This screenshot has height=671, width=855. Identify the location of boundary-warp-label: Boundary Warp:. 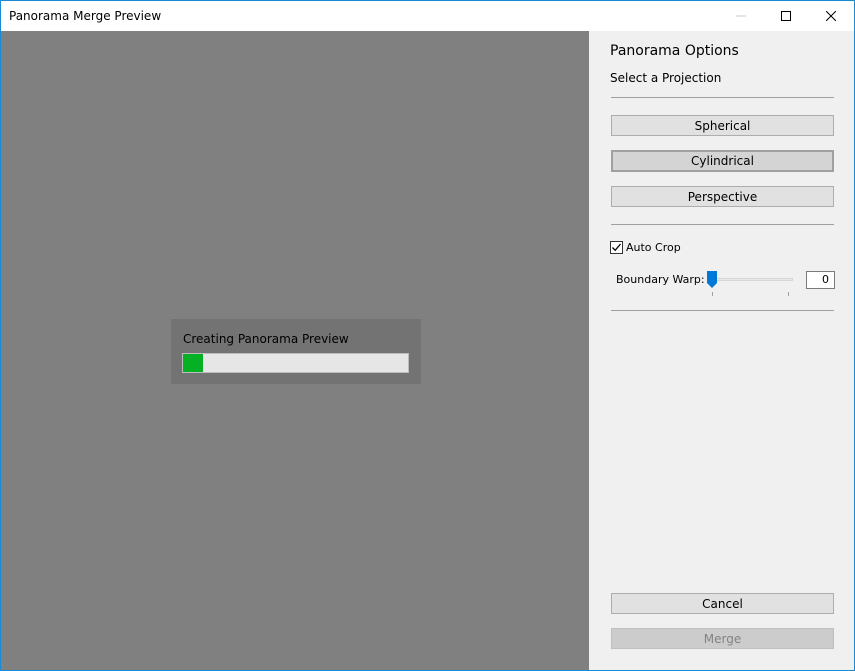
(660, 279).